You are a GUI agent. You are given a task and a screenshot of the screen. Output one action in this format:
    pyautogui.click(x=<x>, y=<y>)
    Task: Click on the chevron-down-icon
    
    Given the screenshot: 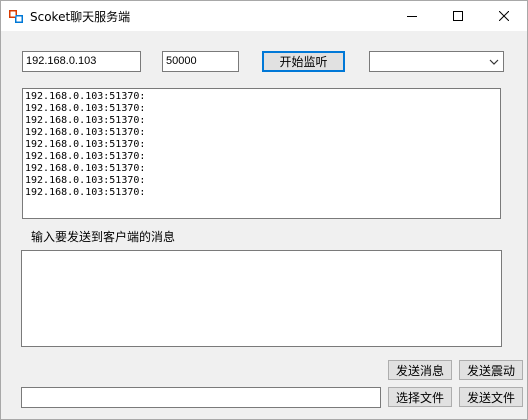 What is the action you would take?
    pyautogui.click(x=494, y=62)
    